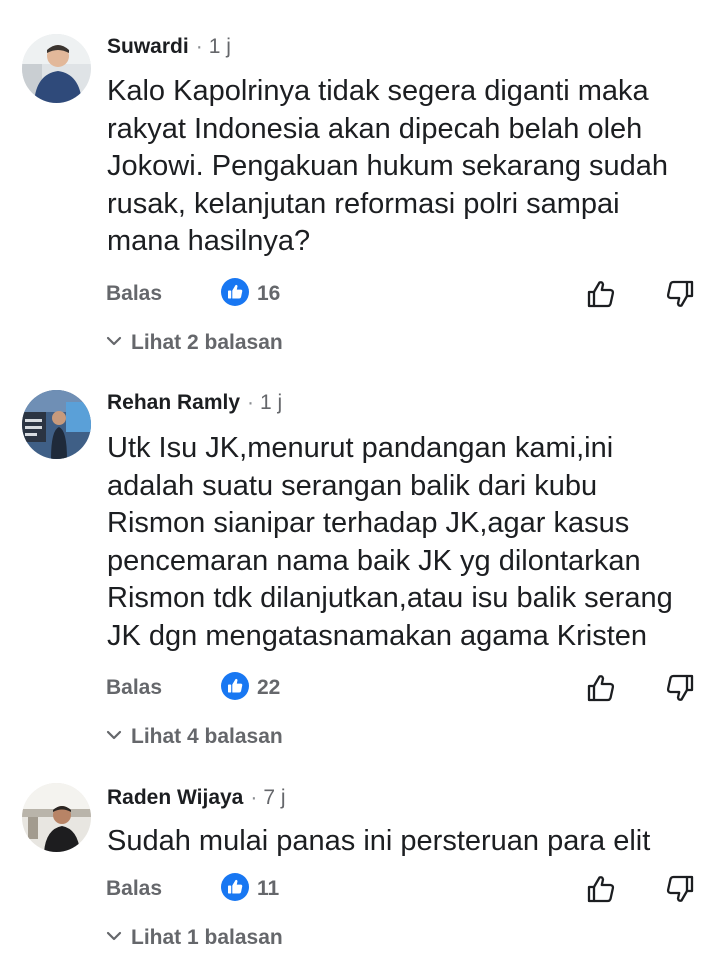 Image resolution: width=720 pixels, height=969 pixels. What do you see at coordinates (268, 888) in the screenshot?
I see `like-count: 11` at bounding box center [268, 888].